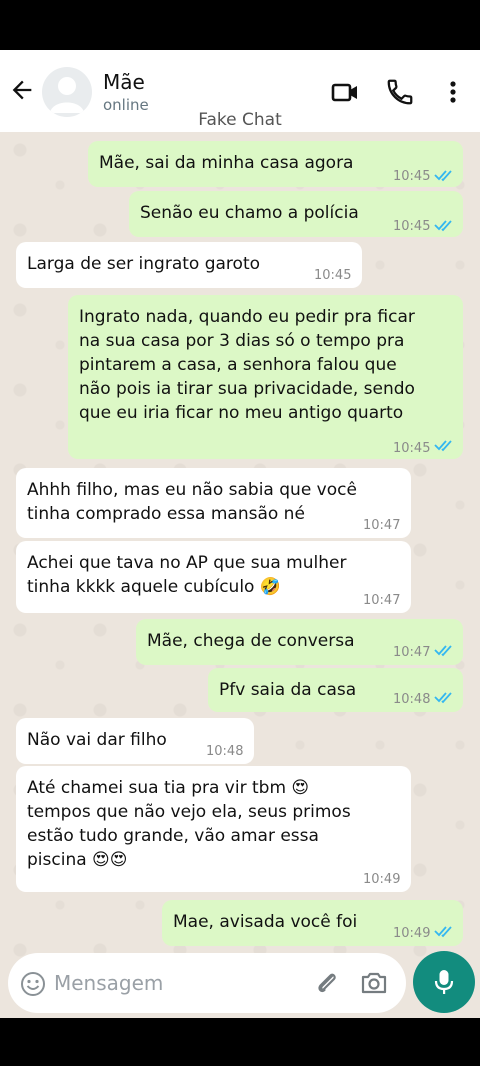  Describe the element at coordinates (374, 983) in the screenshot. I see `camera-icon` at that location.